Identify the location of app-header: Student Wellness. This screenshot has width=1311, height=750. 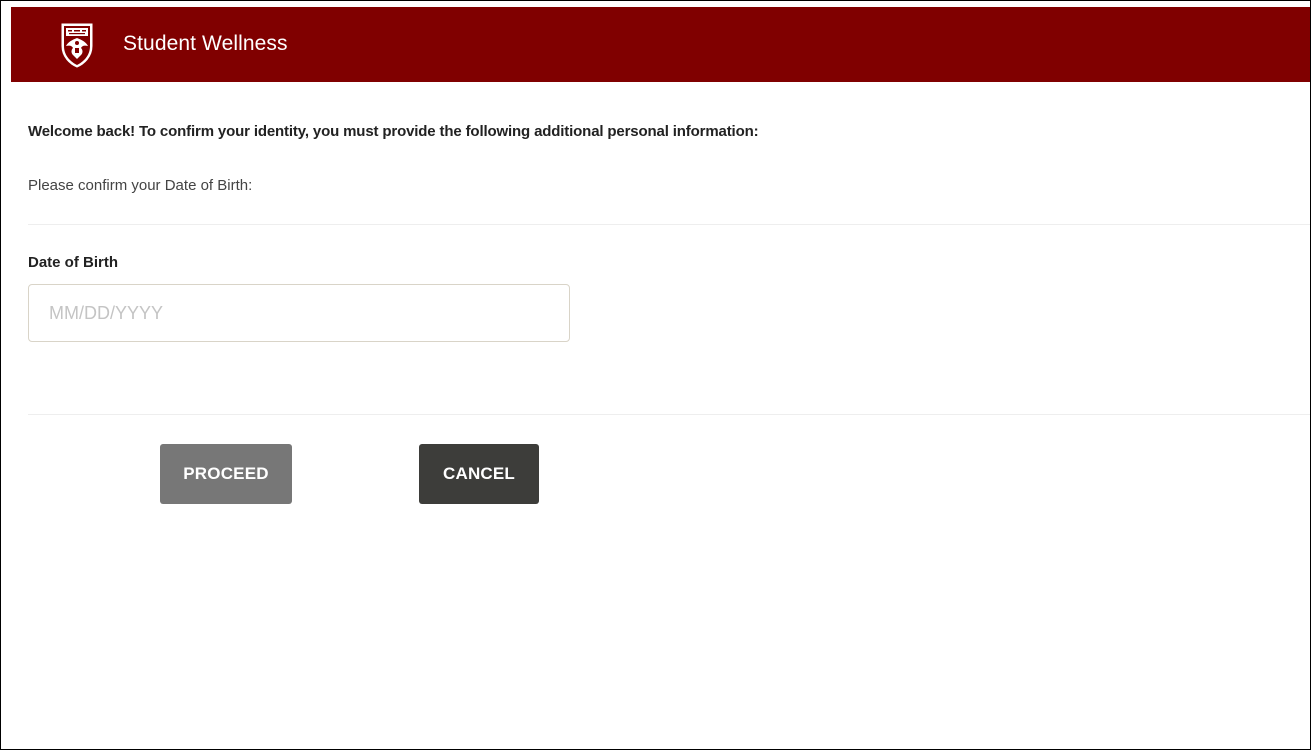
(660, 44).